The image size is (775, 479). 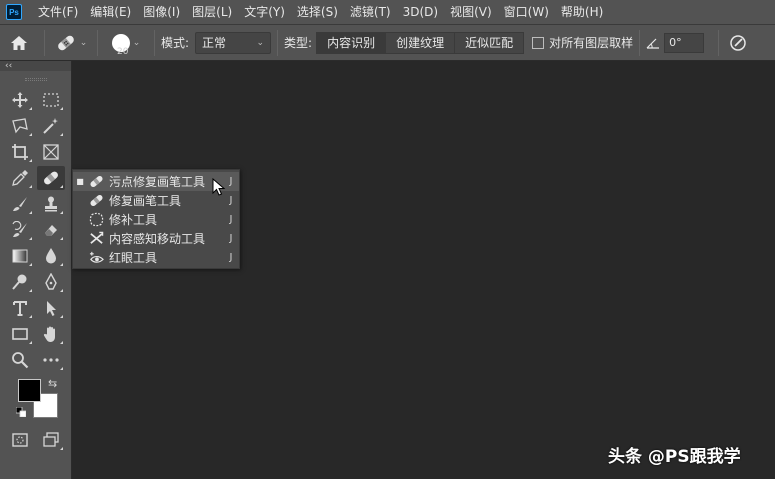 What do you see at coordinates (156, 257) in the screenshot?
I see `flyout-item-red-eye: 红眼工具 J` at bounding box center [156, 257].